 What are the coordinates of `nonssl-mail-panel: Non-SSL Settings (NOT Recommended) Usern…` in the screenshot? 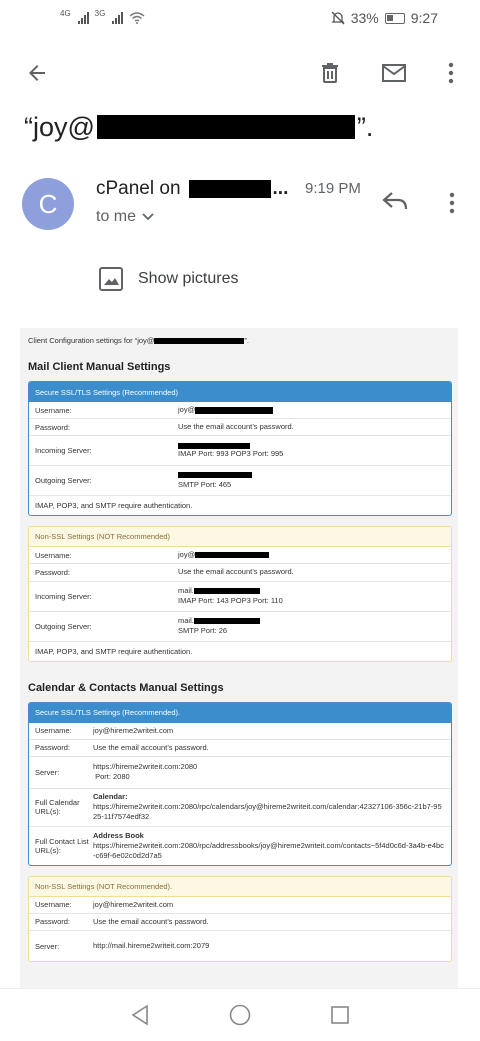 It's located at (240, 594).